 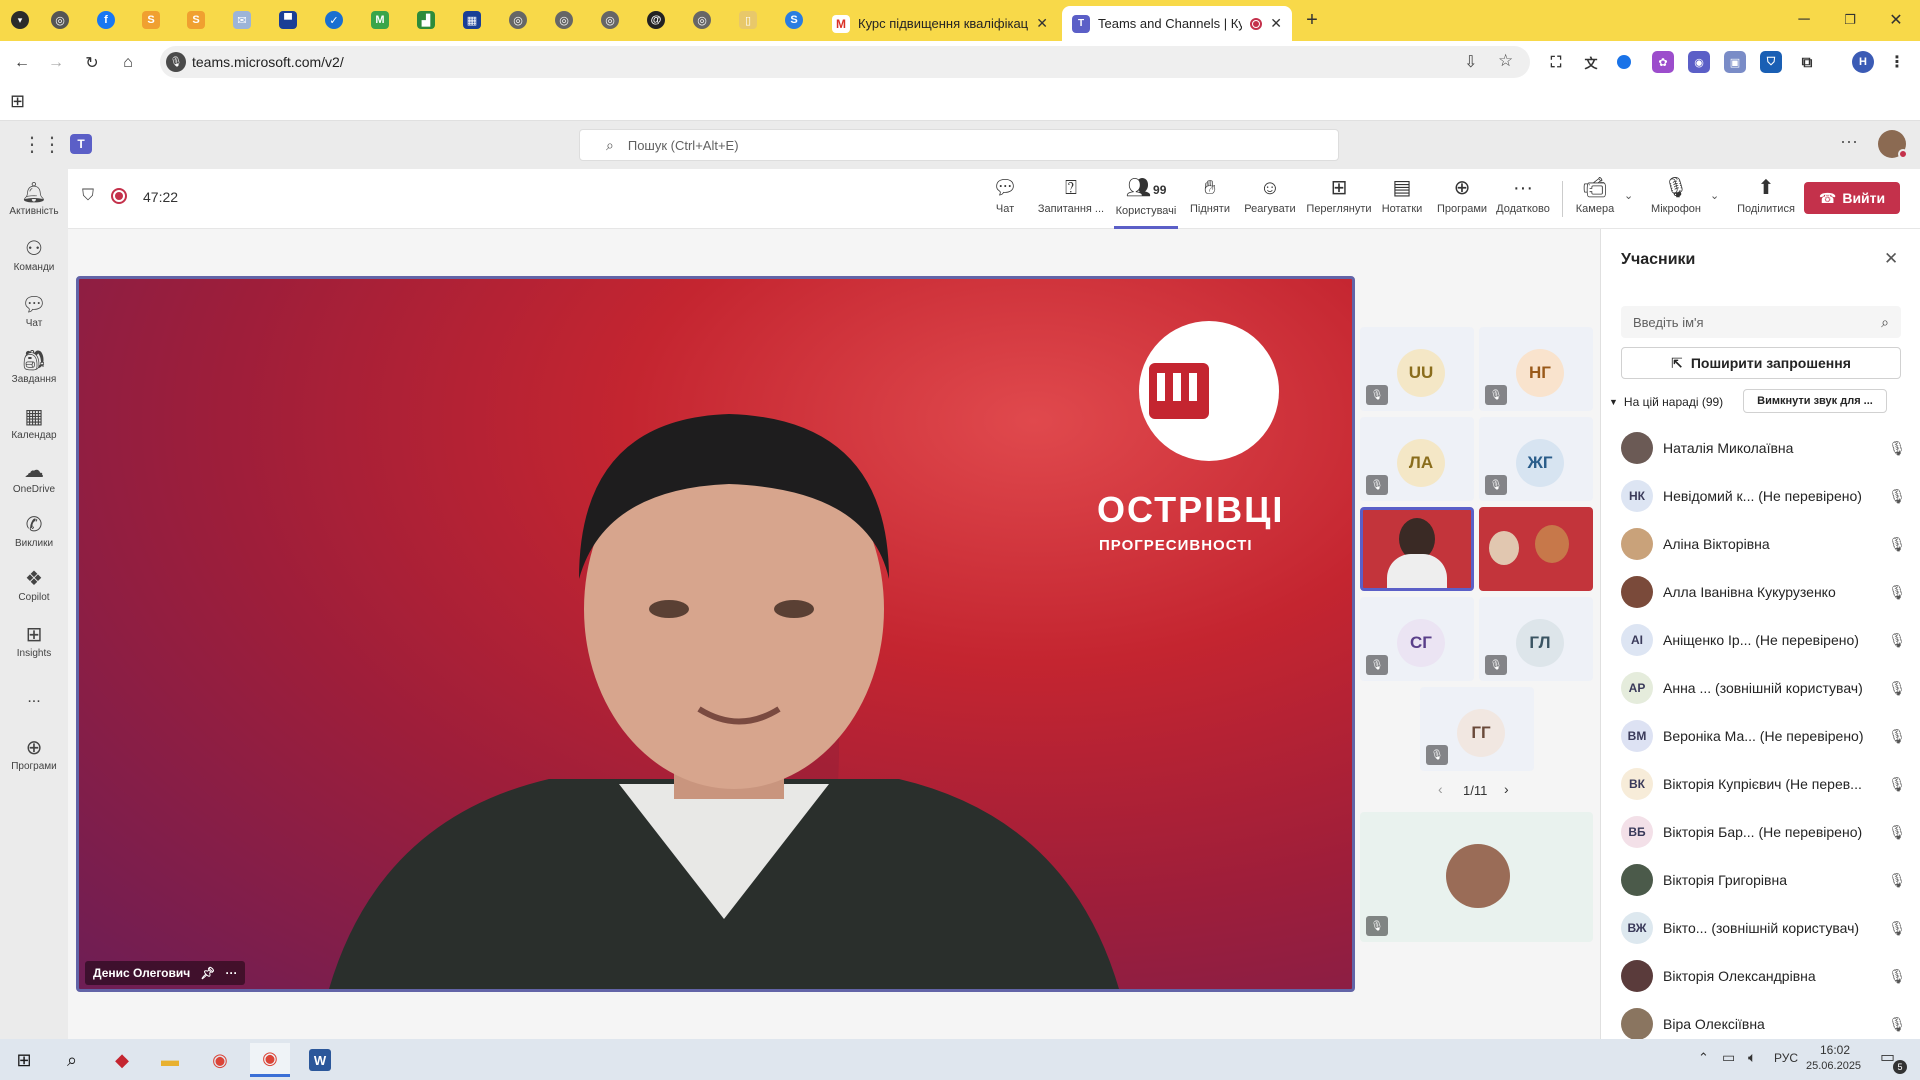 I want to click on search-icon: ⌕, so click(x=72, y=1060).